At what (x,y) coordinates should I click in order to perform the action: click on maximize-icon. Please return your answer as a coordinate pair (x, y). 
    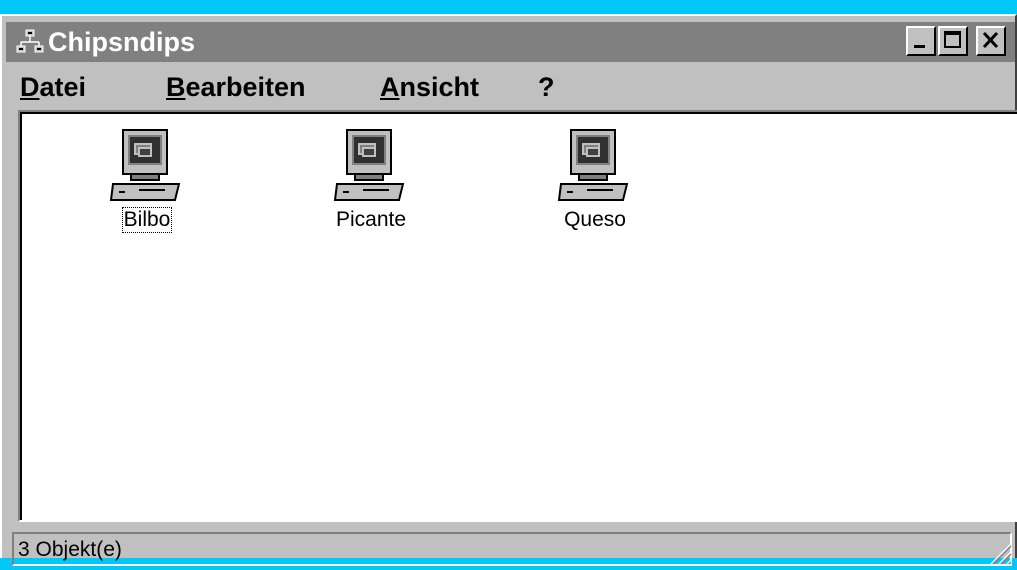
    Looking at the image, I should click on (952, 39).